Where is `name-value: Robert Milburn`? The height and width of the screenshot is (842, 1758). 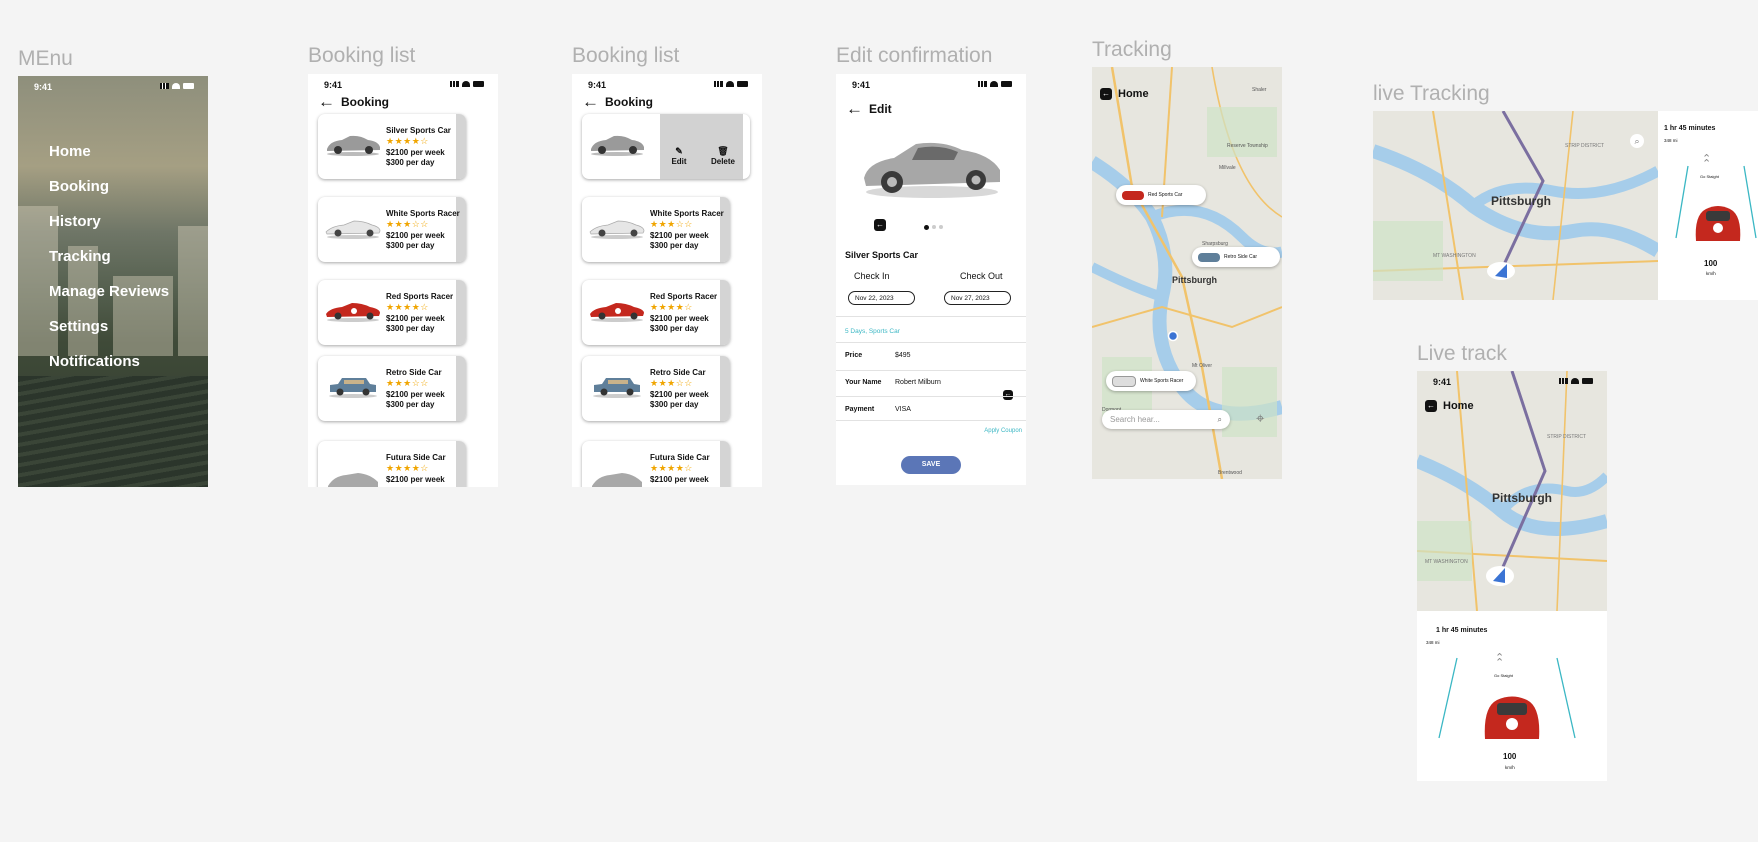 name-value: Robert Milburn is located at coordinates (918, 382).